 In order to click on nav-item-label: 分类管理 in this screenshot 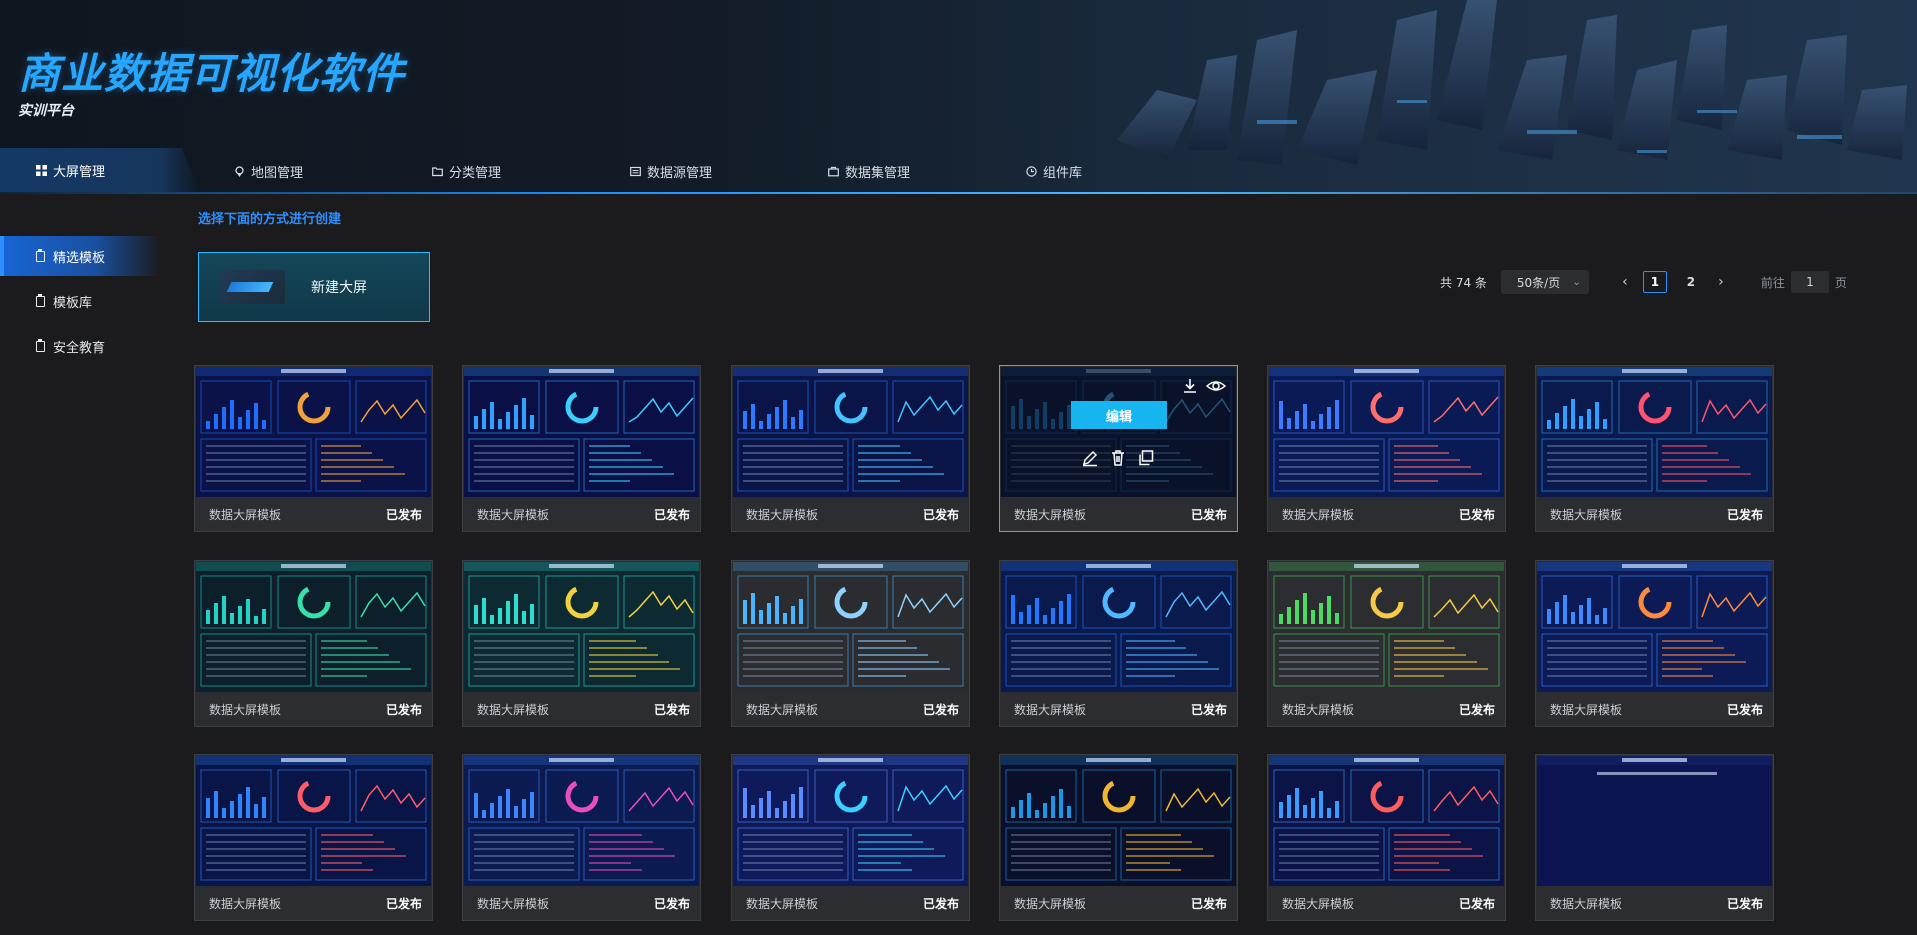, I will do `click(475, 173)`.